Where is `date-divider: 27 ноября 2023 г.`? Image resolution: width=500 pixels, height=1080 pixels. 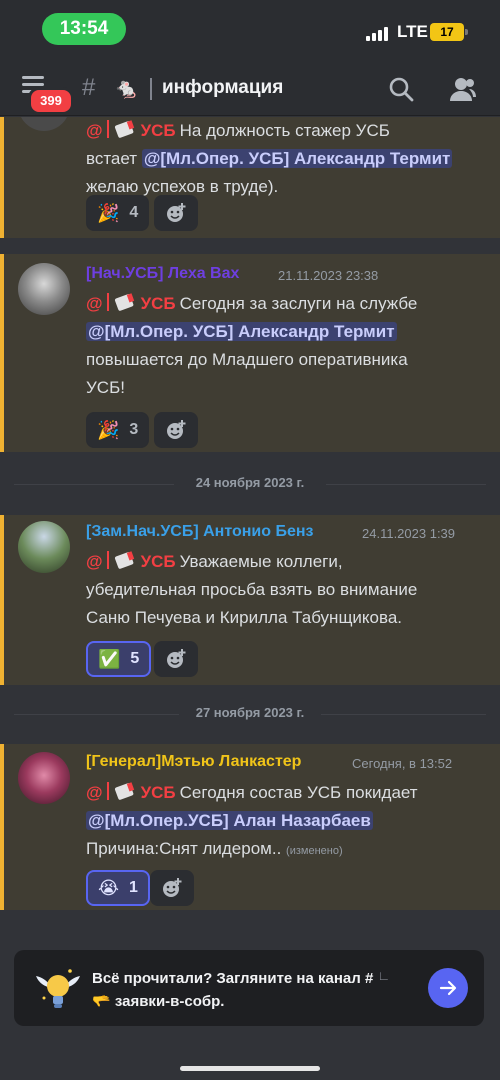 date-divider: 27 ноября 2023 г. is located at coordinates (250, 714).